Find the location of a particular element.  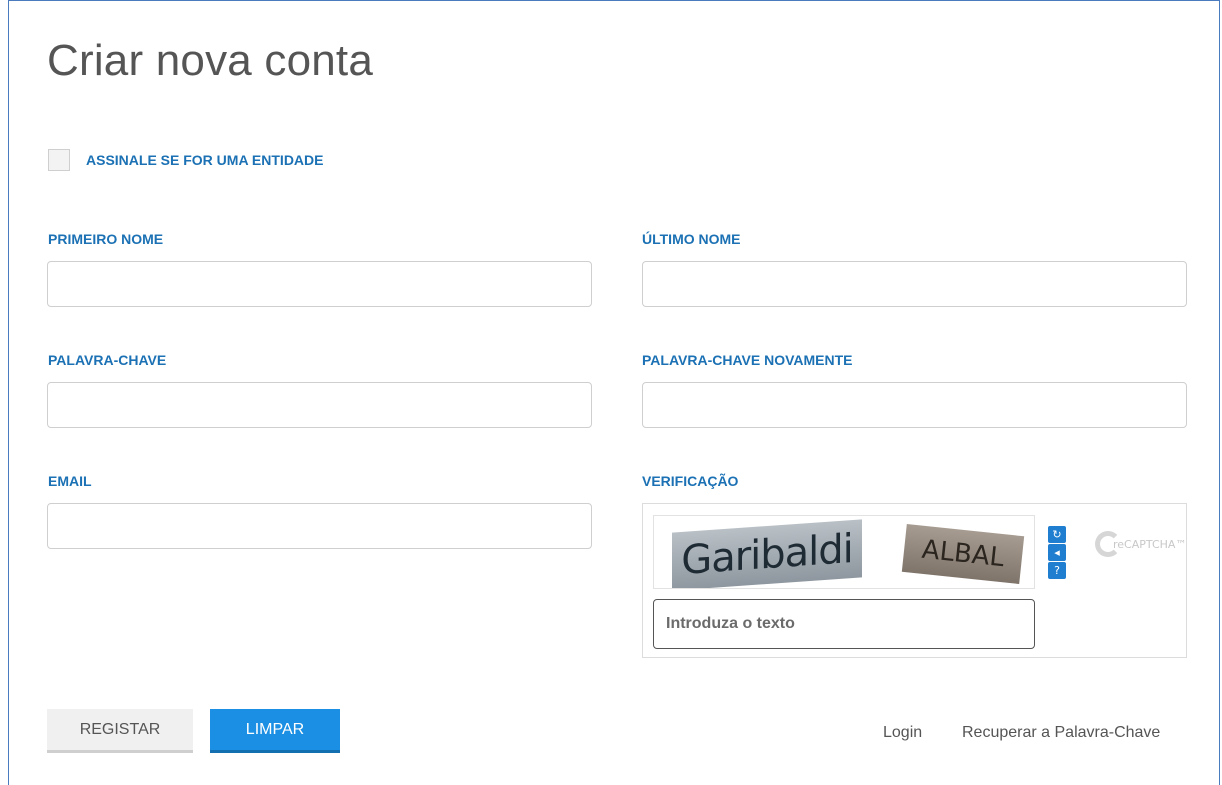

recaptcha-logo: reCAPTCHA™ is located at coordinates (1140, 544).